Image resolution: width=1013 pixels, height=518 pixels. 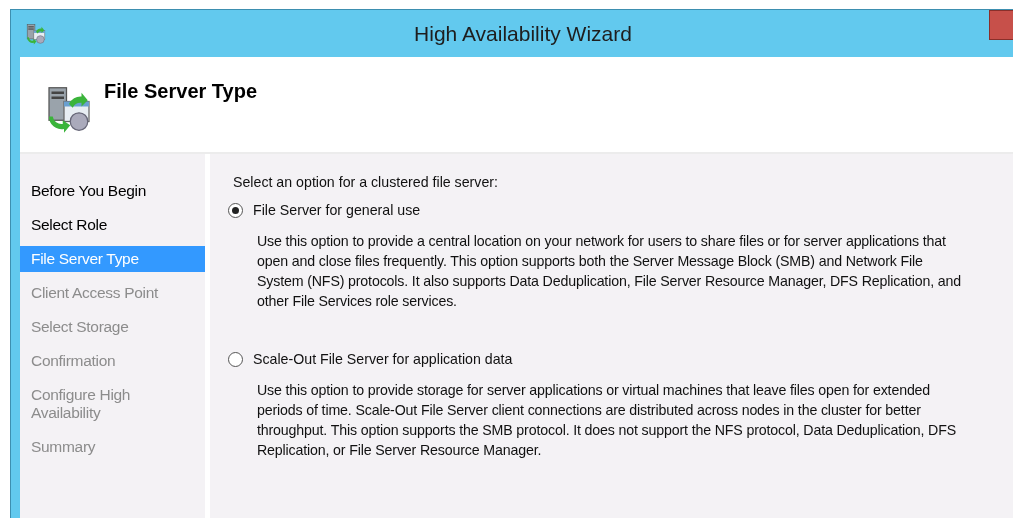 What do you see at coordinates (607, 420) in the screenshot?
I see `option-description: Use this option to provide storage for server applications or virtual machines that leave files open for extended periods of time. Scale-Out File Server client connections are distributed across nodes in the cluster for better throughput. This option supports the SMB protocol. It does not support the NFS protocol, Data Deduplication, DFS Replication, or File Server Resource Manager.` at bounding box center [607, 420].